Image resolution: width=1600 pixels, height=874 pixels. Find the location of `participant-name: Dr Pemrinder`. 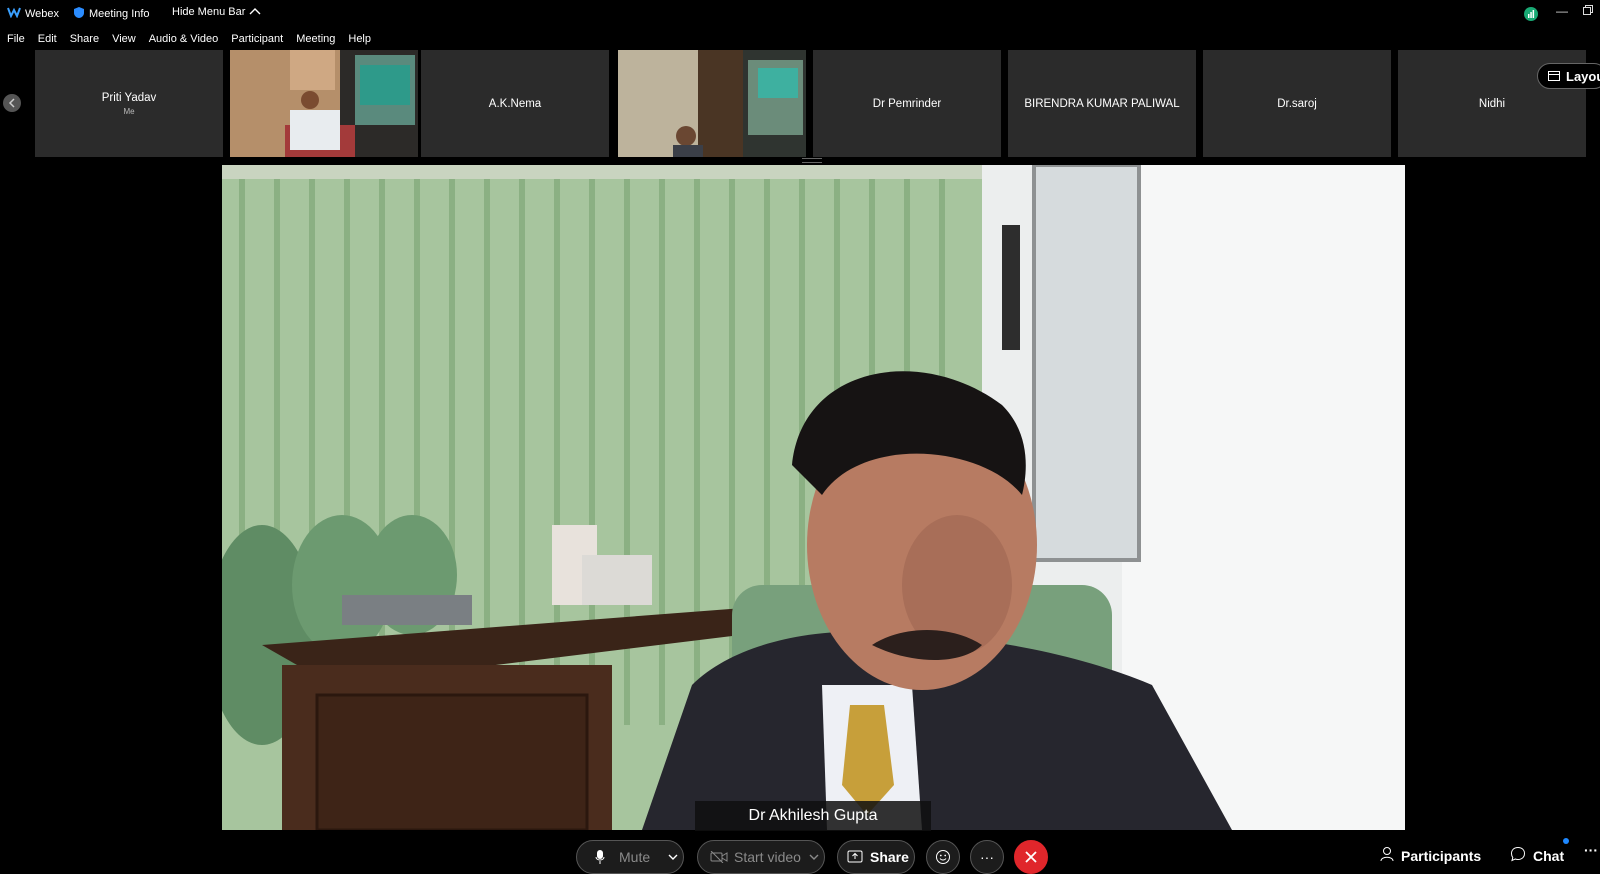

participant-name: Dr Pemrinder is located at coordinates (907, 103).